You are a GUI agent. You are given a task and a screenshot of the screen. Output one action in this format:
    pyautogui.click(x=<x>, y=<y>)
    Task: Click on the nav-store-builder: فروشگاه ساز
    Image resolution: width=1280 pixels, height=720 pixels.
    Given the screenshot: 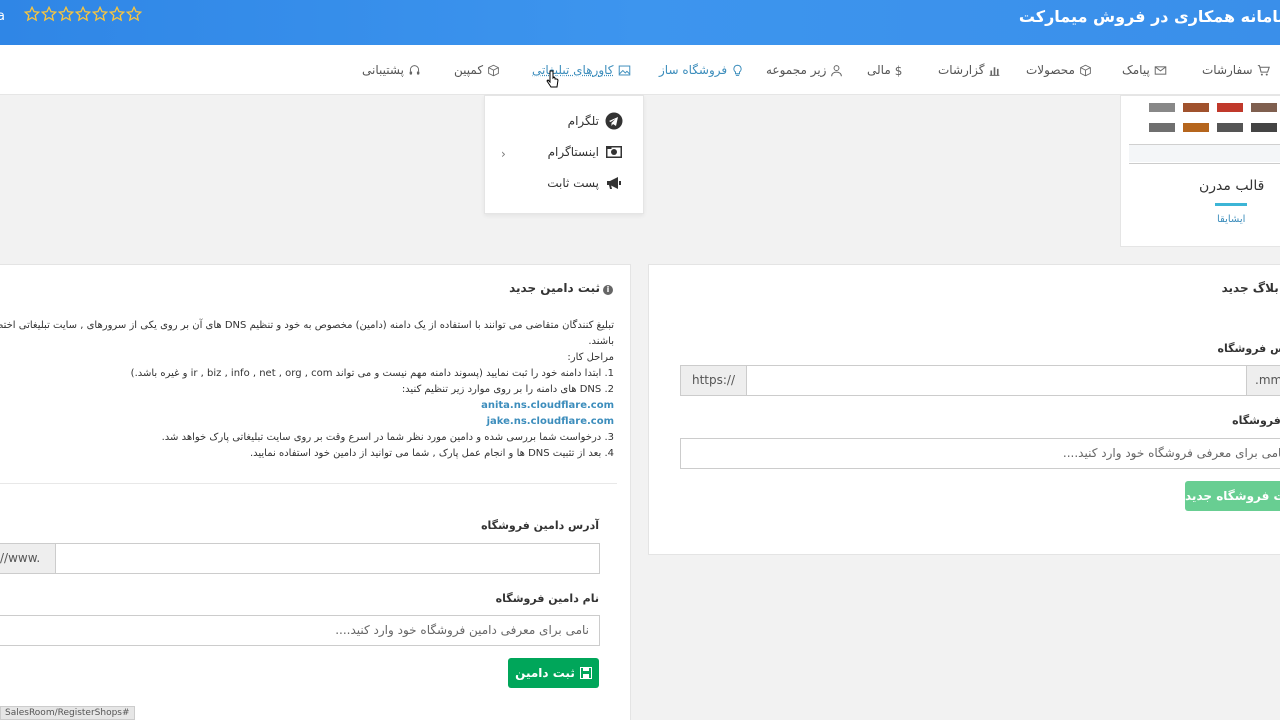 What is the action you would take?
    pyautogui.click(x=701, y=70)
    